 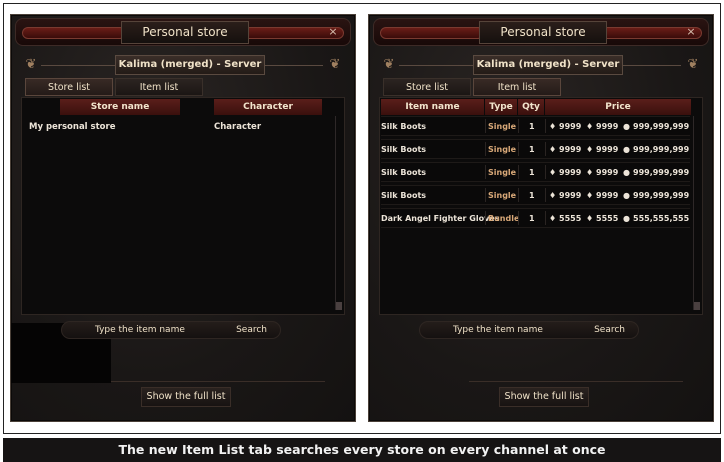 I want to click on column-header-item-name: Item name, so click(x=432, y=107).